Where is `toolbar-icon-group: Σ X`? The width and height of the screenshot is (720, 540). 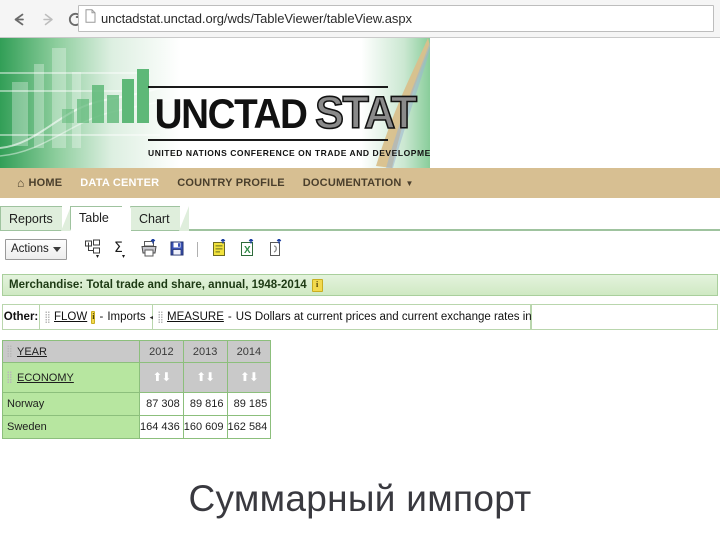
toolbar-icon-group: Σ X is located at coordinates (183, 249).